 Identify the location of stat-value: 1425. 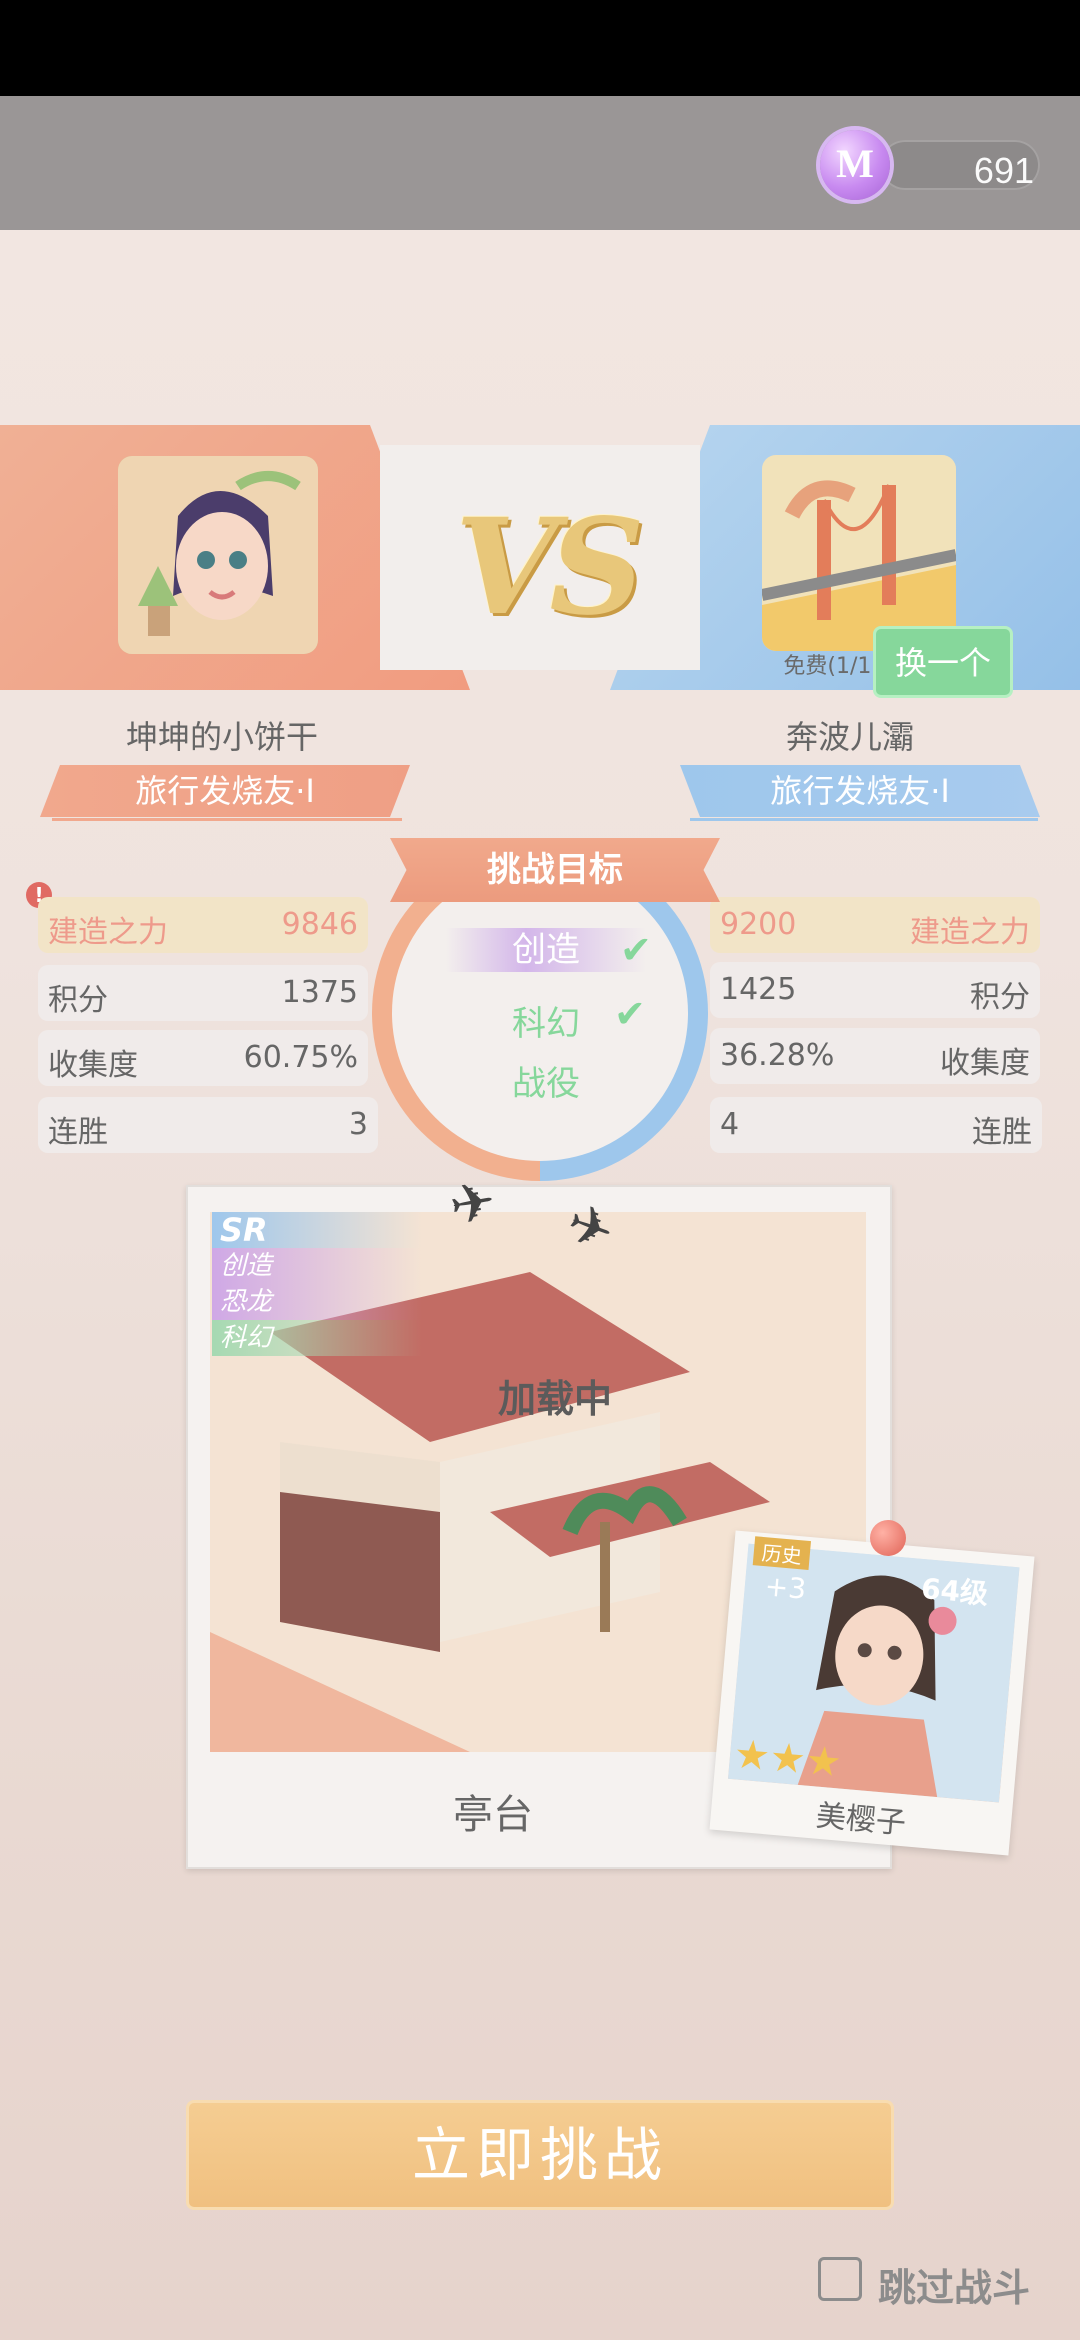
(758, 989).